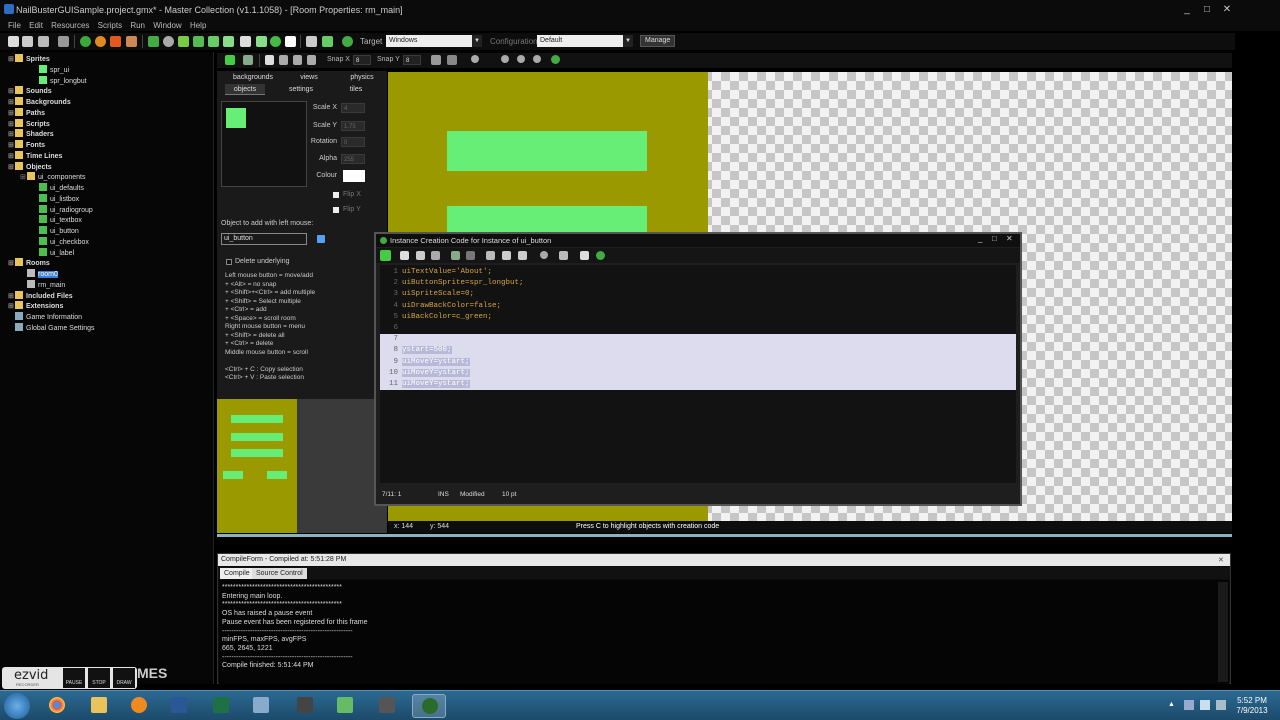 This screenshot has width=1280, height=720. Describe the element at coordinates (30, 167) in the screenshot. I see `tree-item: ⊞ Objects` at that location.